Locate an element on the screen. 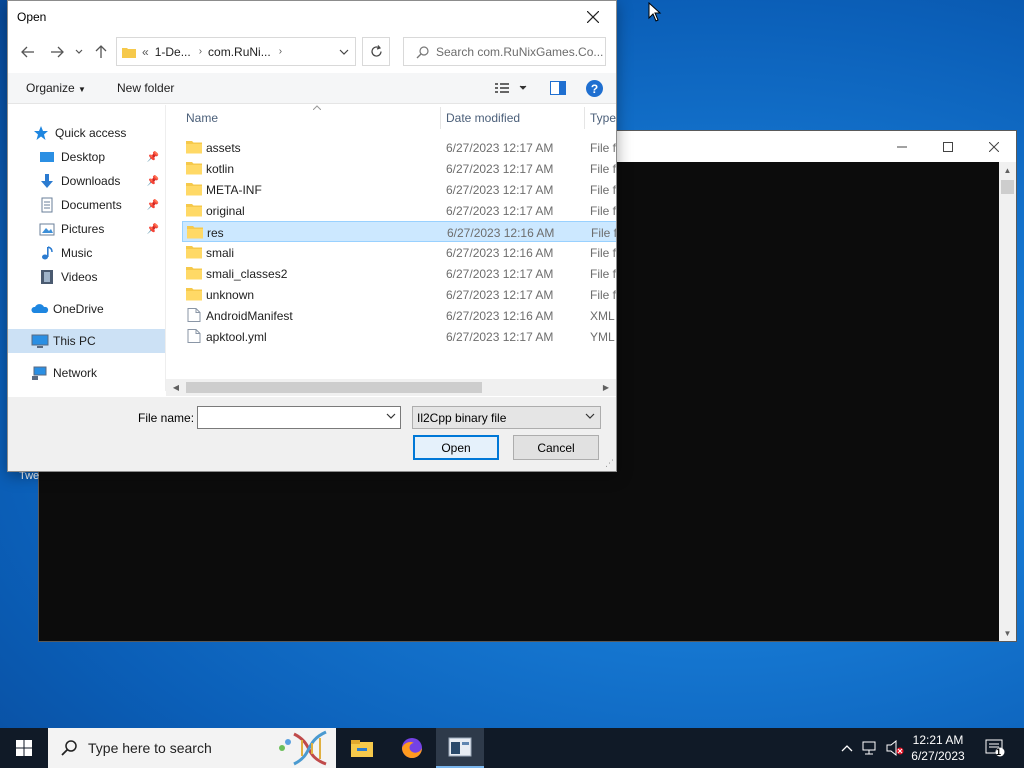 This screenshot has width=1024, height=768. scroll-right-icon: ▶ is located at coordinates (606, 387).